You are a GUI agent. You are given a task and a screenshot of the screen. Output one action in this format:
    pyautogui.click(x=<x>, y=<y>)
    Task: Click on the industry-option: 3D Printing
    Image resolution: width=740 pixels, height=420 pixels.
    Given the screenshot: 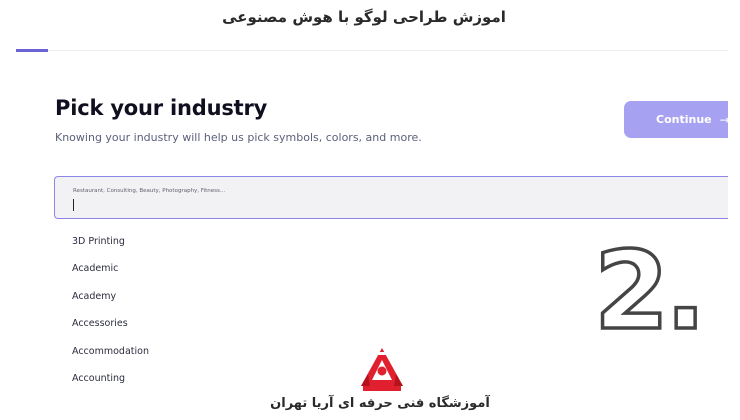 What is the action you would take?
    pyautogui.click(x=110, y=241)
    